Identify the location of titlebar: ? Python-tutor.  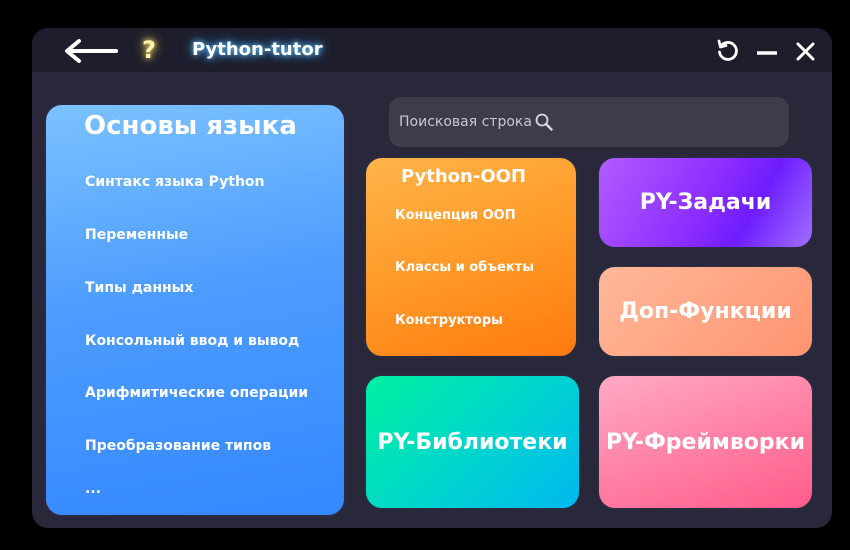
(432, 50).